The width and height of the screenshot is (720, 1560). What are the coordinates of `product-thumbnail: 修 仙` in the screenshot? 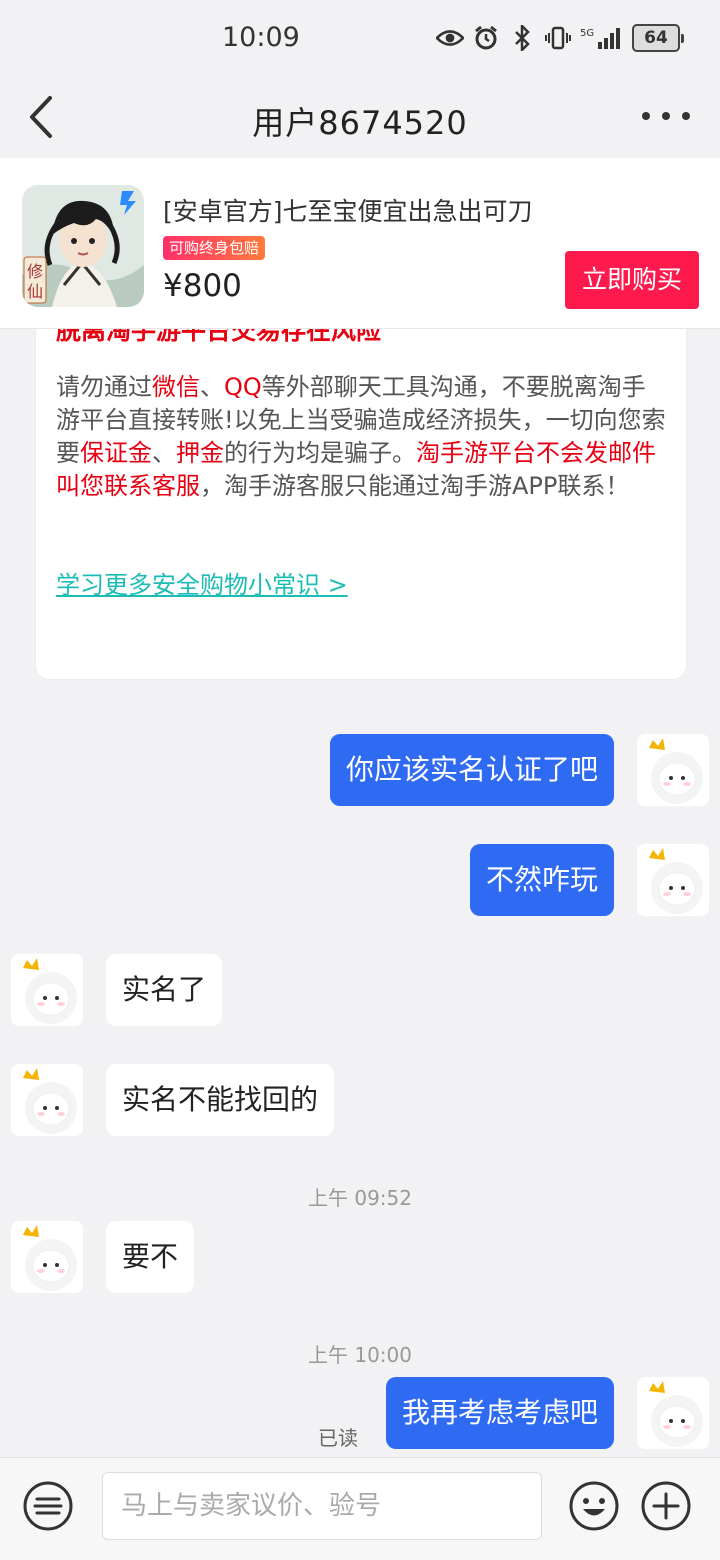 It's located at (83, 246).